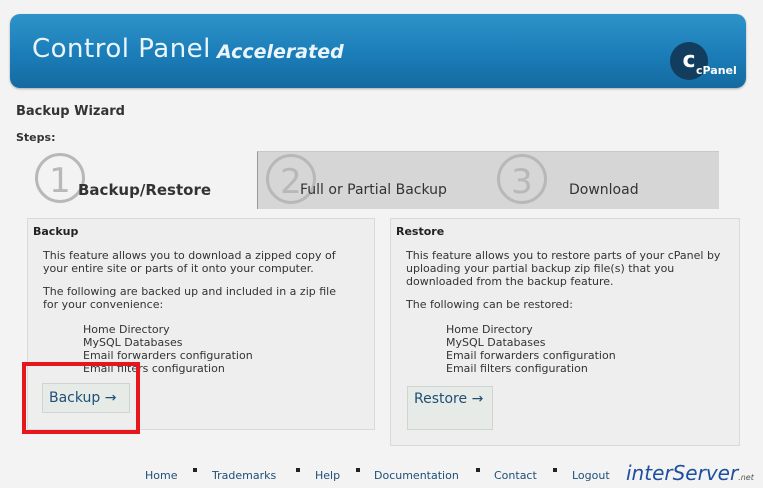 Image resolution: width=763 pixels, height=488 pixels. What do you see at coordinates (604, 190) in the screenshot?
I see `tab-label: Download` at bounding box center [604, 190].